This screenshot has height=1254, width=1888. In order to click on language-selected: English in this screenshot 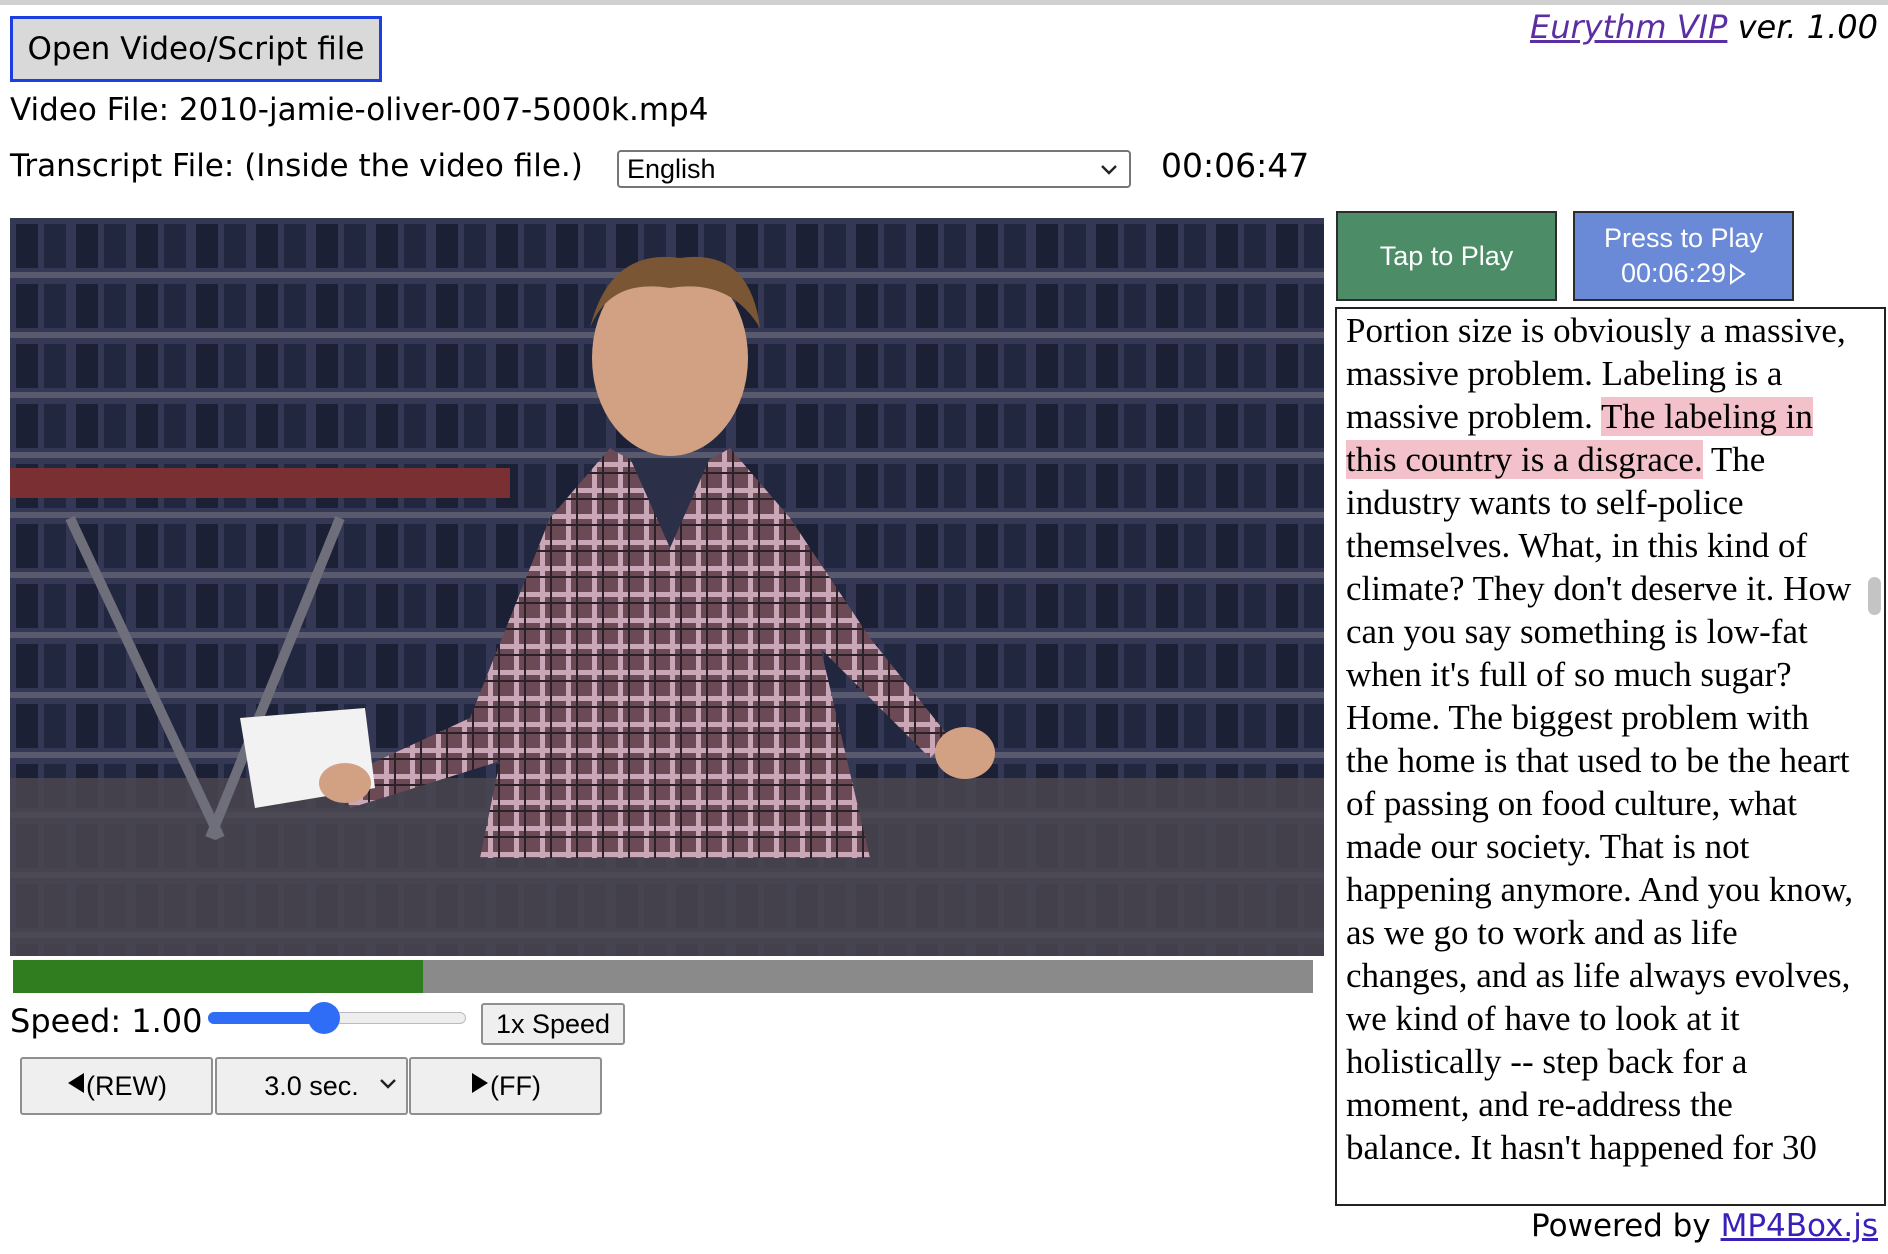, I will do `click(671, 168)`.